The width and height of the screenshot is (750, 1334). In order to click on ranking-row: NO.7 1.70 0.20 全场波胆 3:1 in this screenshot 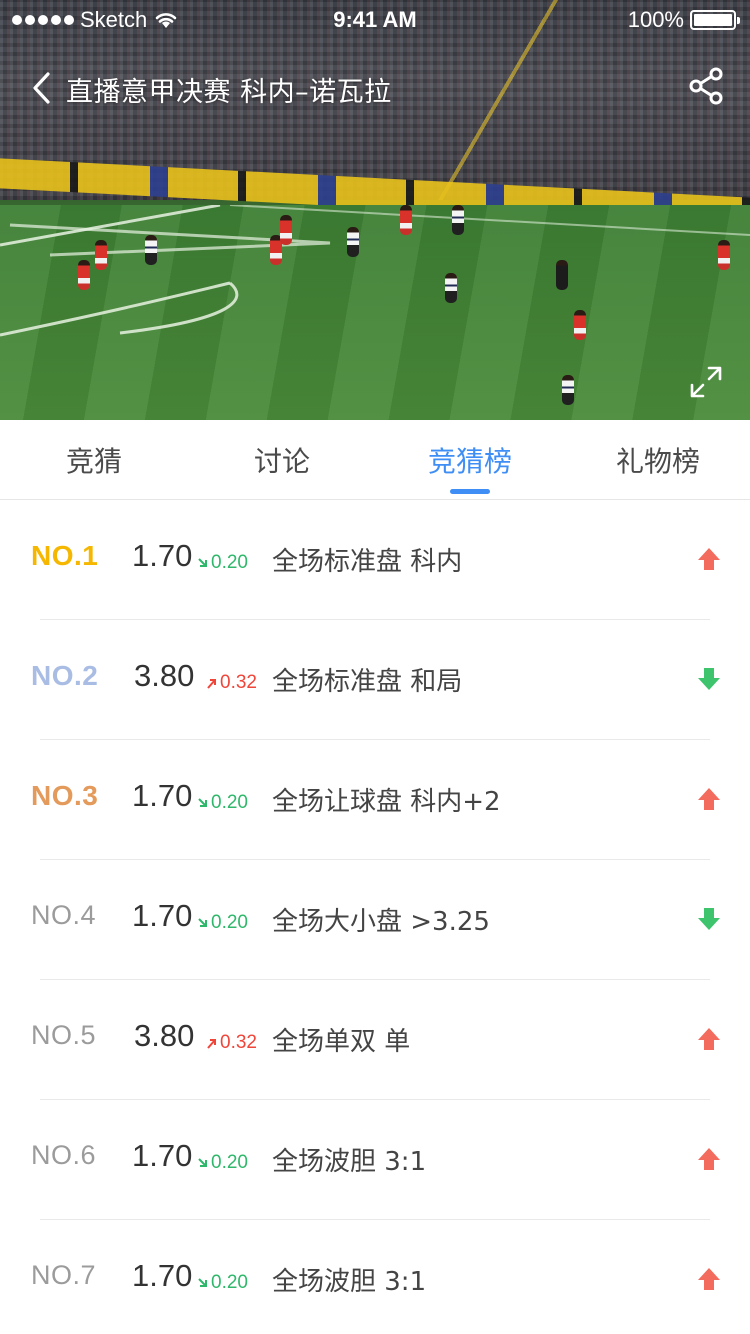, I will do `click(375, 1277)`.